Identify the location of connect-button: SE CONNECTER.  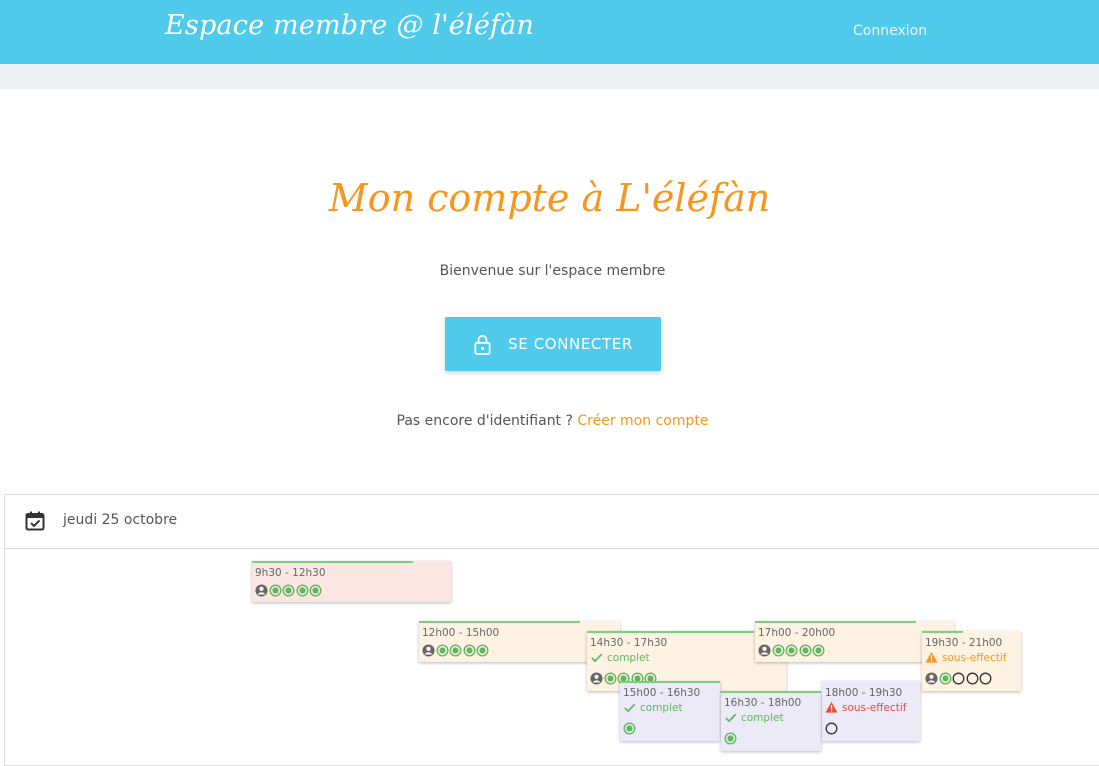
(553, 344).